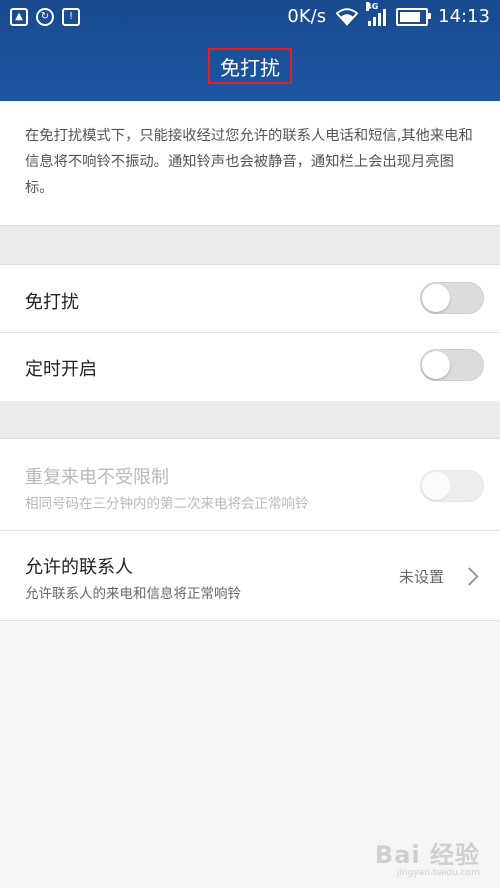 Image resolution: width=500 pixels, height=888 pixels. Describe the element at coordinates (250, 366) in the screenshot. I see `scheduled-row: 定时开启` at that location.